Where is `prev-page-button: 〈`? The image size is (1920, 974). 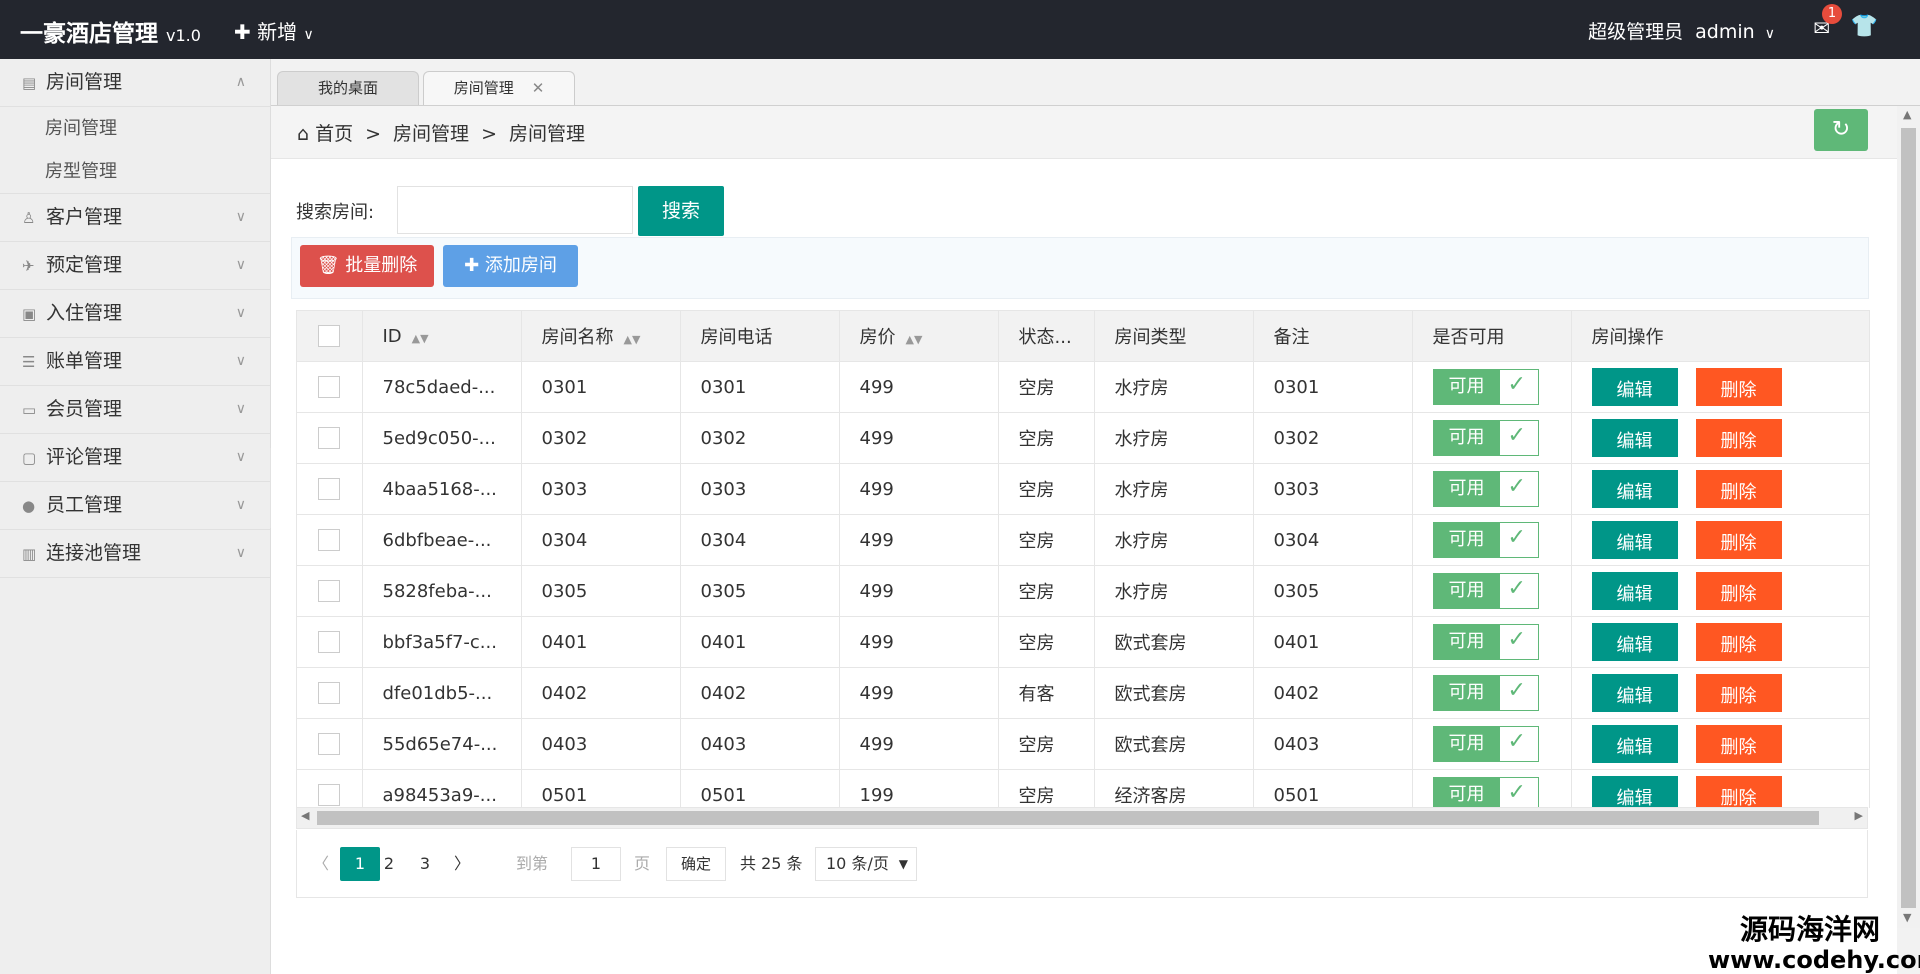 prev-page-button: 〈 is located at coordinates (321, 864).